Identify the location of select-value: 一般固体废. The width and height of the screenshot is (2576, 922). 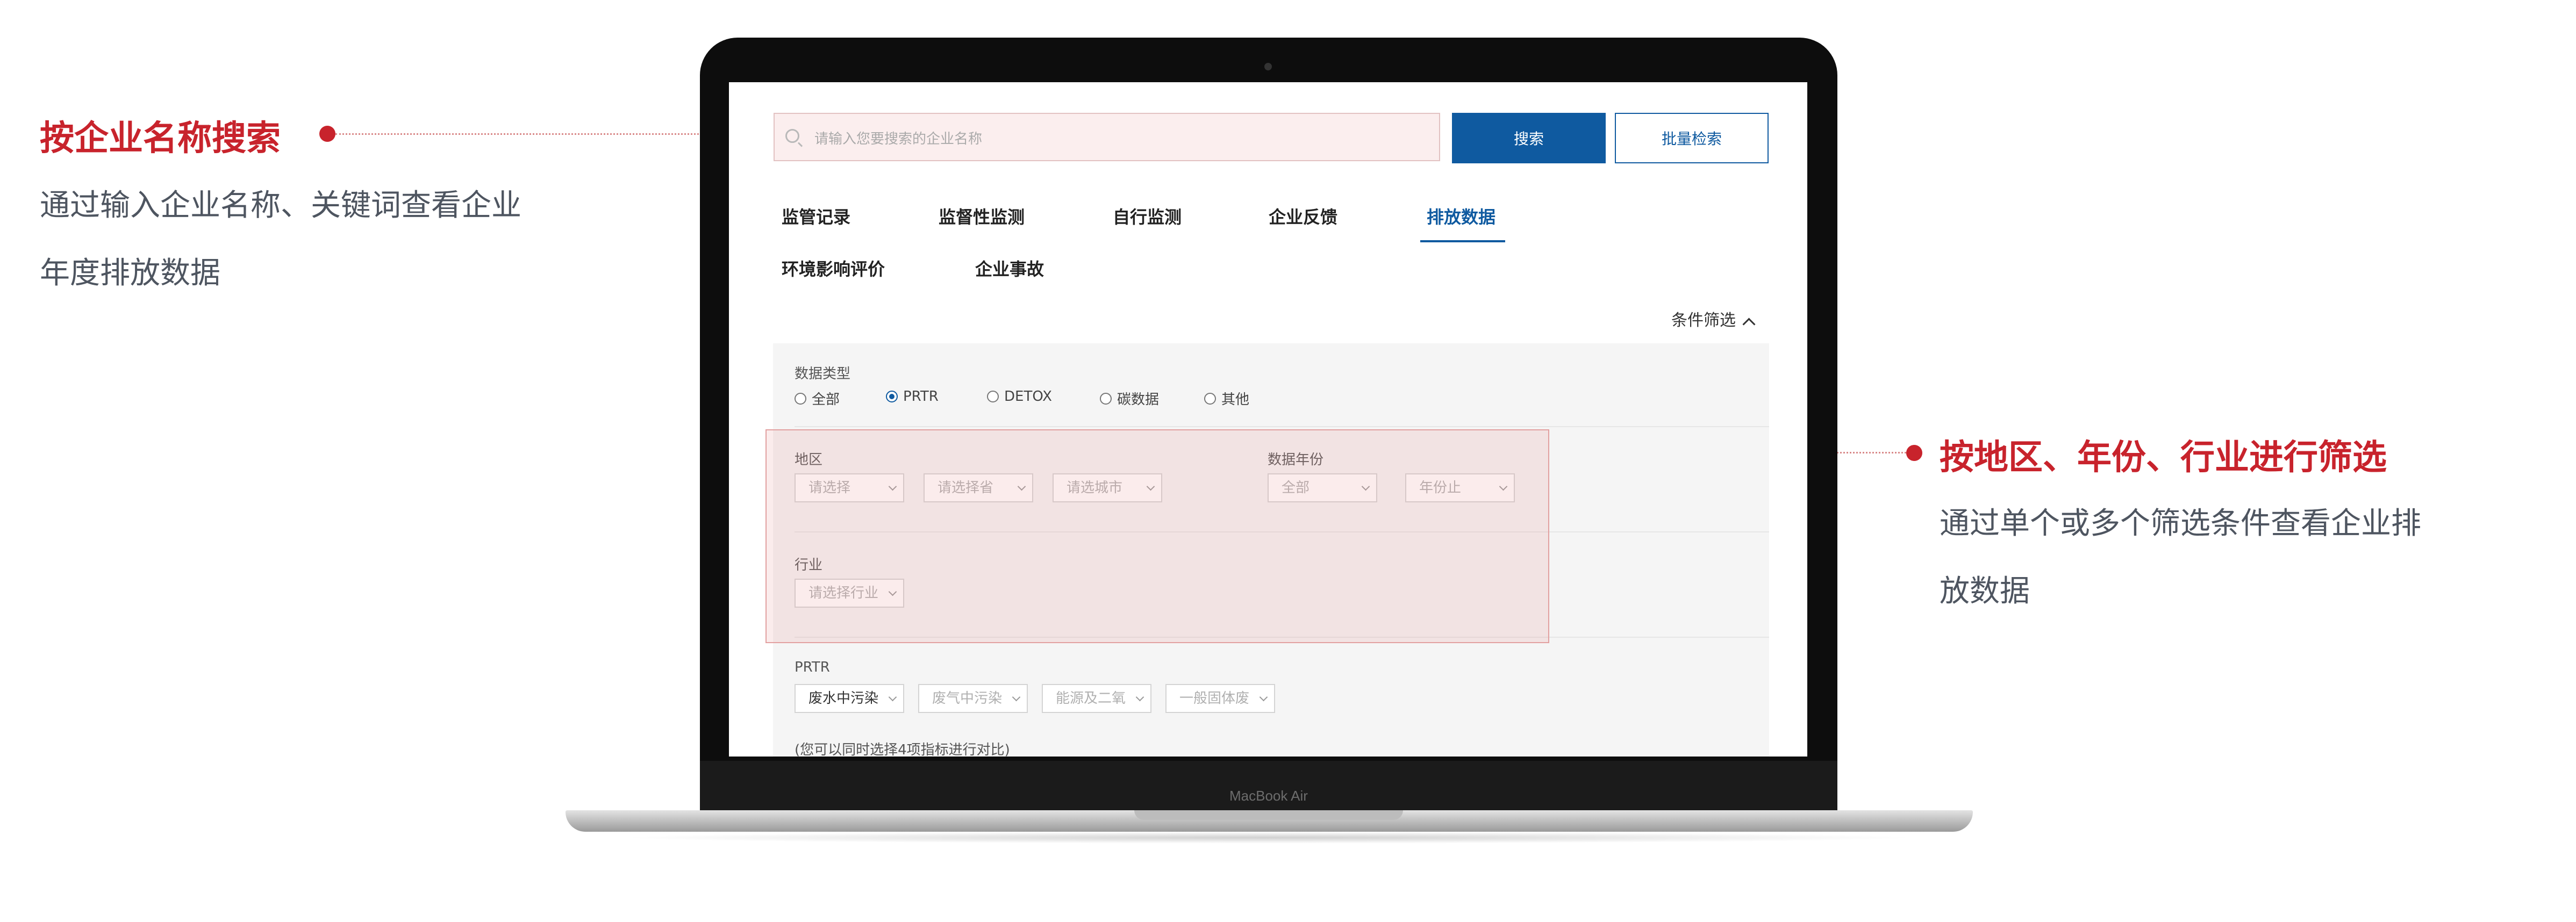
(1214, 698).